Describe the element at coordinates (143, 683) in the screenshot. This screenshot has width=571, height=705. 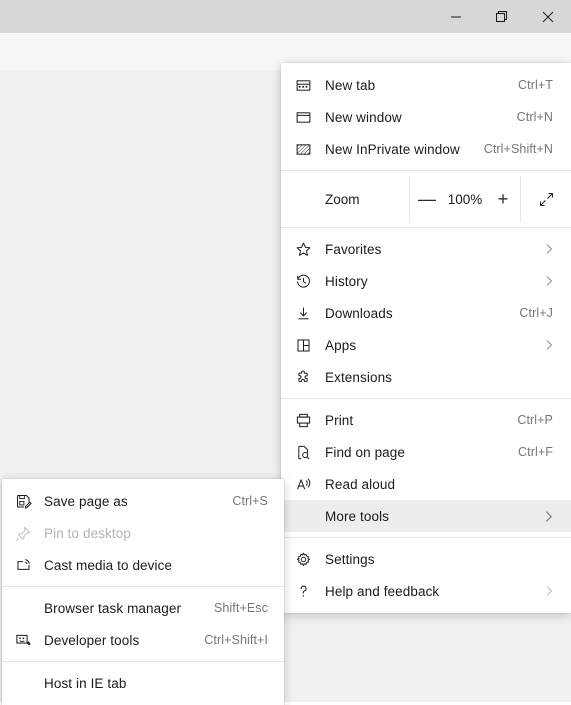
I see `submenu-item-host-in-ie-tab: Host in IE tab` at that location.